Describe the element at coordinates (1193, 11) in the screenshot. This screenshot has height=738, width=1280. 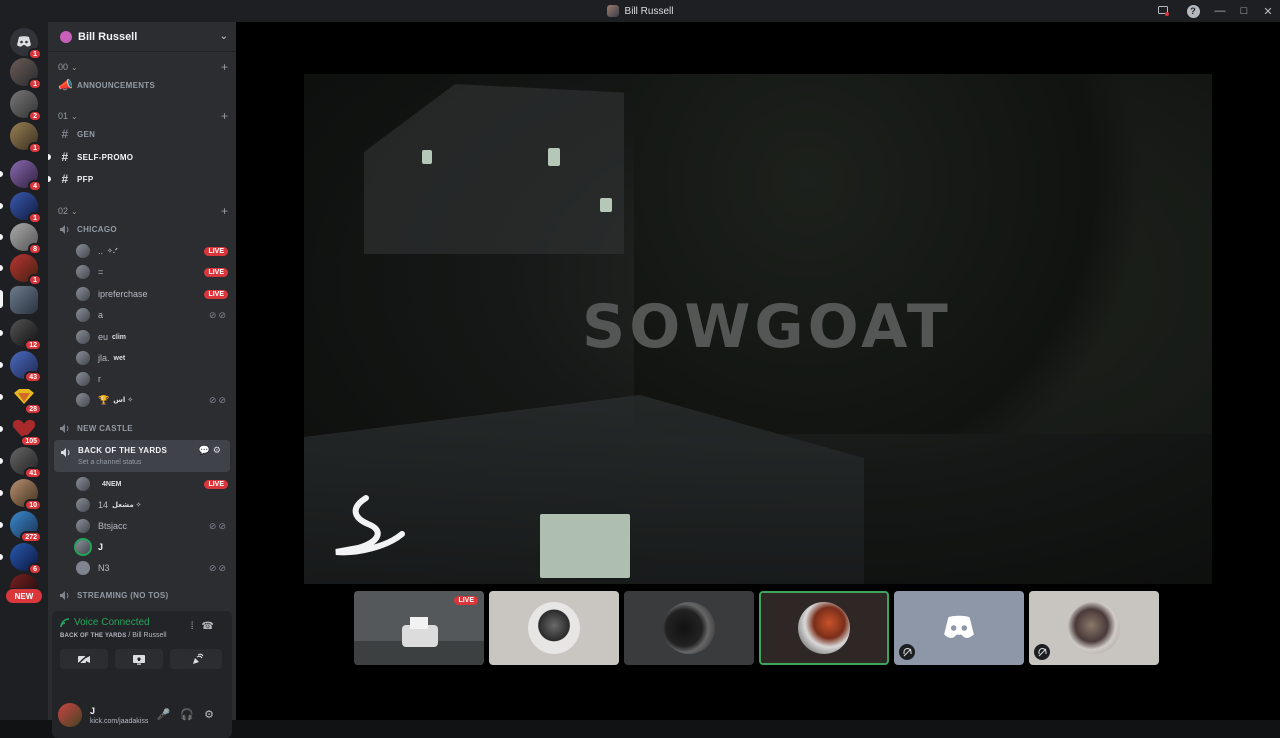
I see `help-button: ?` at that location.